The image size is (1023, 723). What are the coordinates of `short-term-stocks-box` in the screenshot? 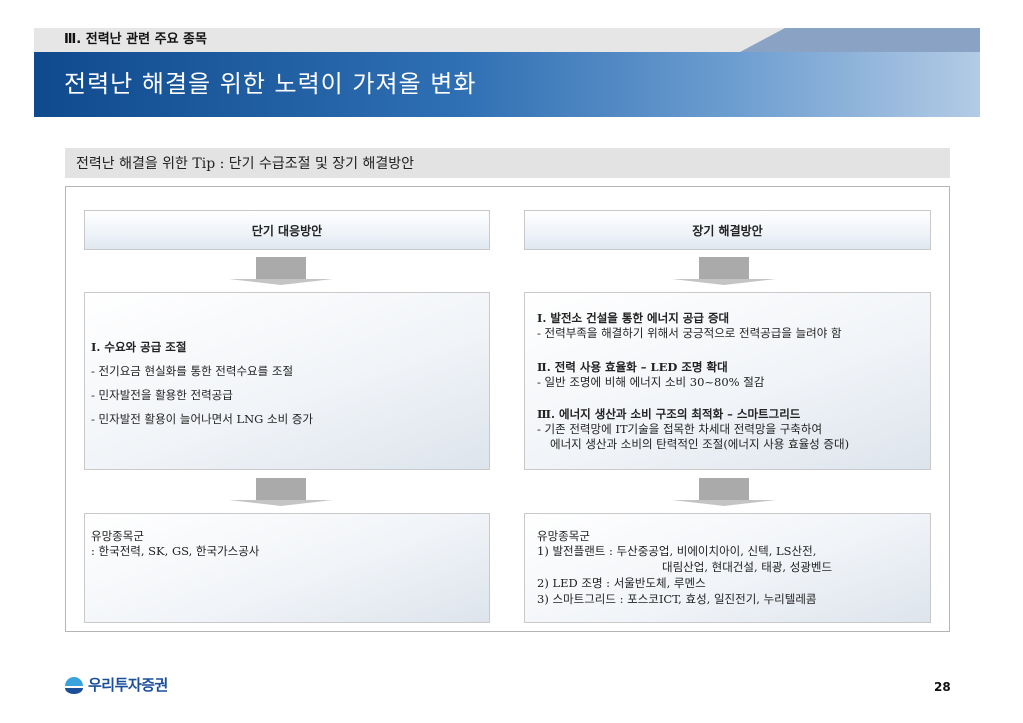 It's located at (287, 568).